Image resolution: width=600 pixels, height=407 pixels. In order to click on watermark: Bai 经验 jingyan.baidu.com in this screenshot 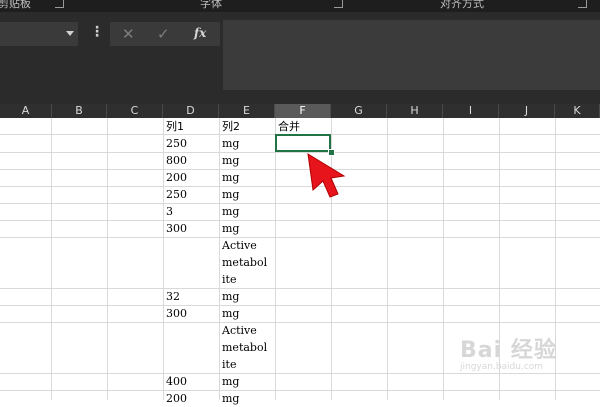, I will do `click(508, 352)`.